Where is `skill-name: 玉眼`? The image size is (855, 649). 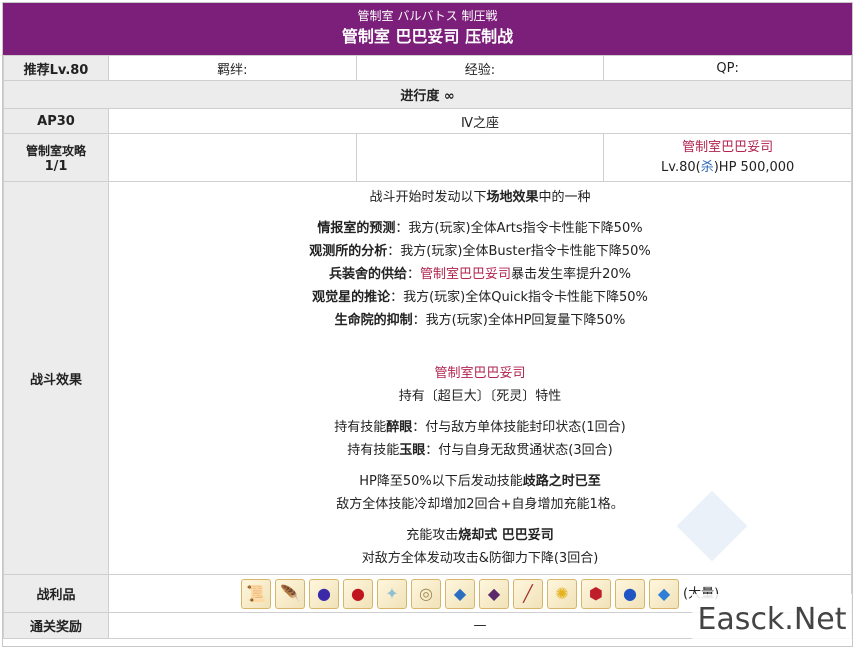
skill-name: 玉眼 is located at coordinates (412, 450).